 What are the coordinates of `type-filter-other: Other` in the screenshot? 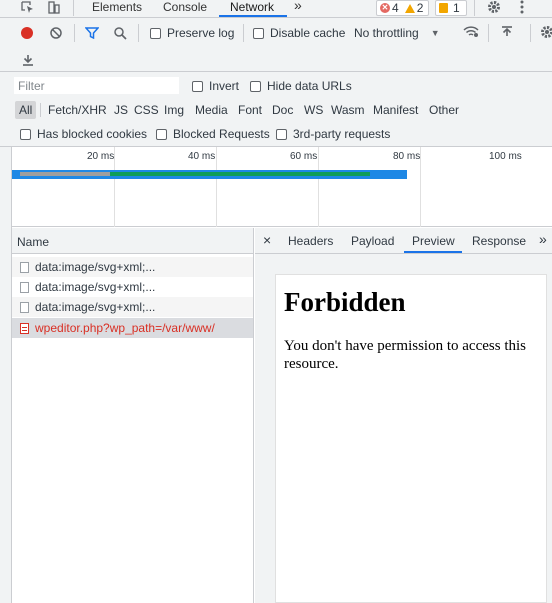 It's located at (444, 110).